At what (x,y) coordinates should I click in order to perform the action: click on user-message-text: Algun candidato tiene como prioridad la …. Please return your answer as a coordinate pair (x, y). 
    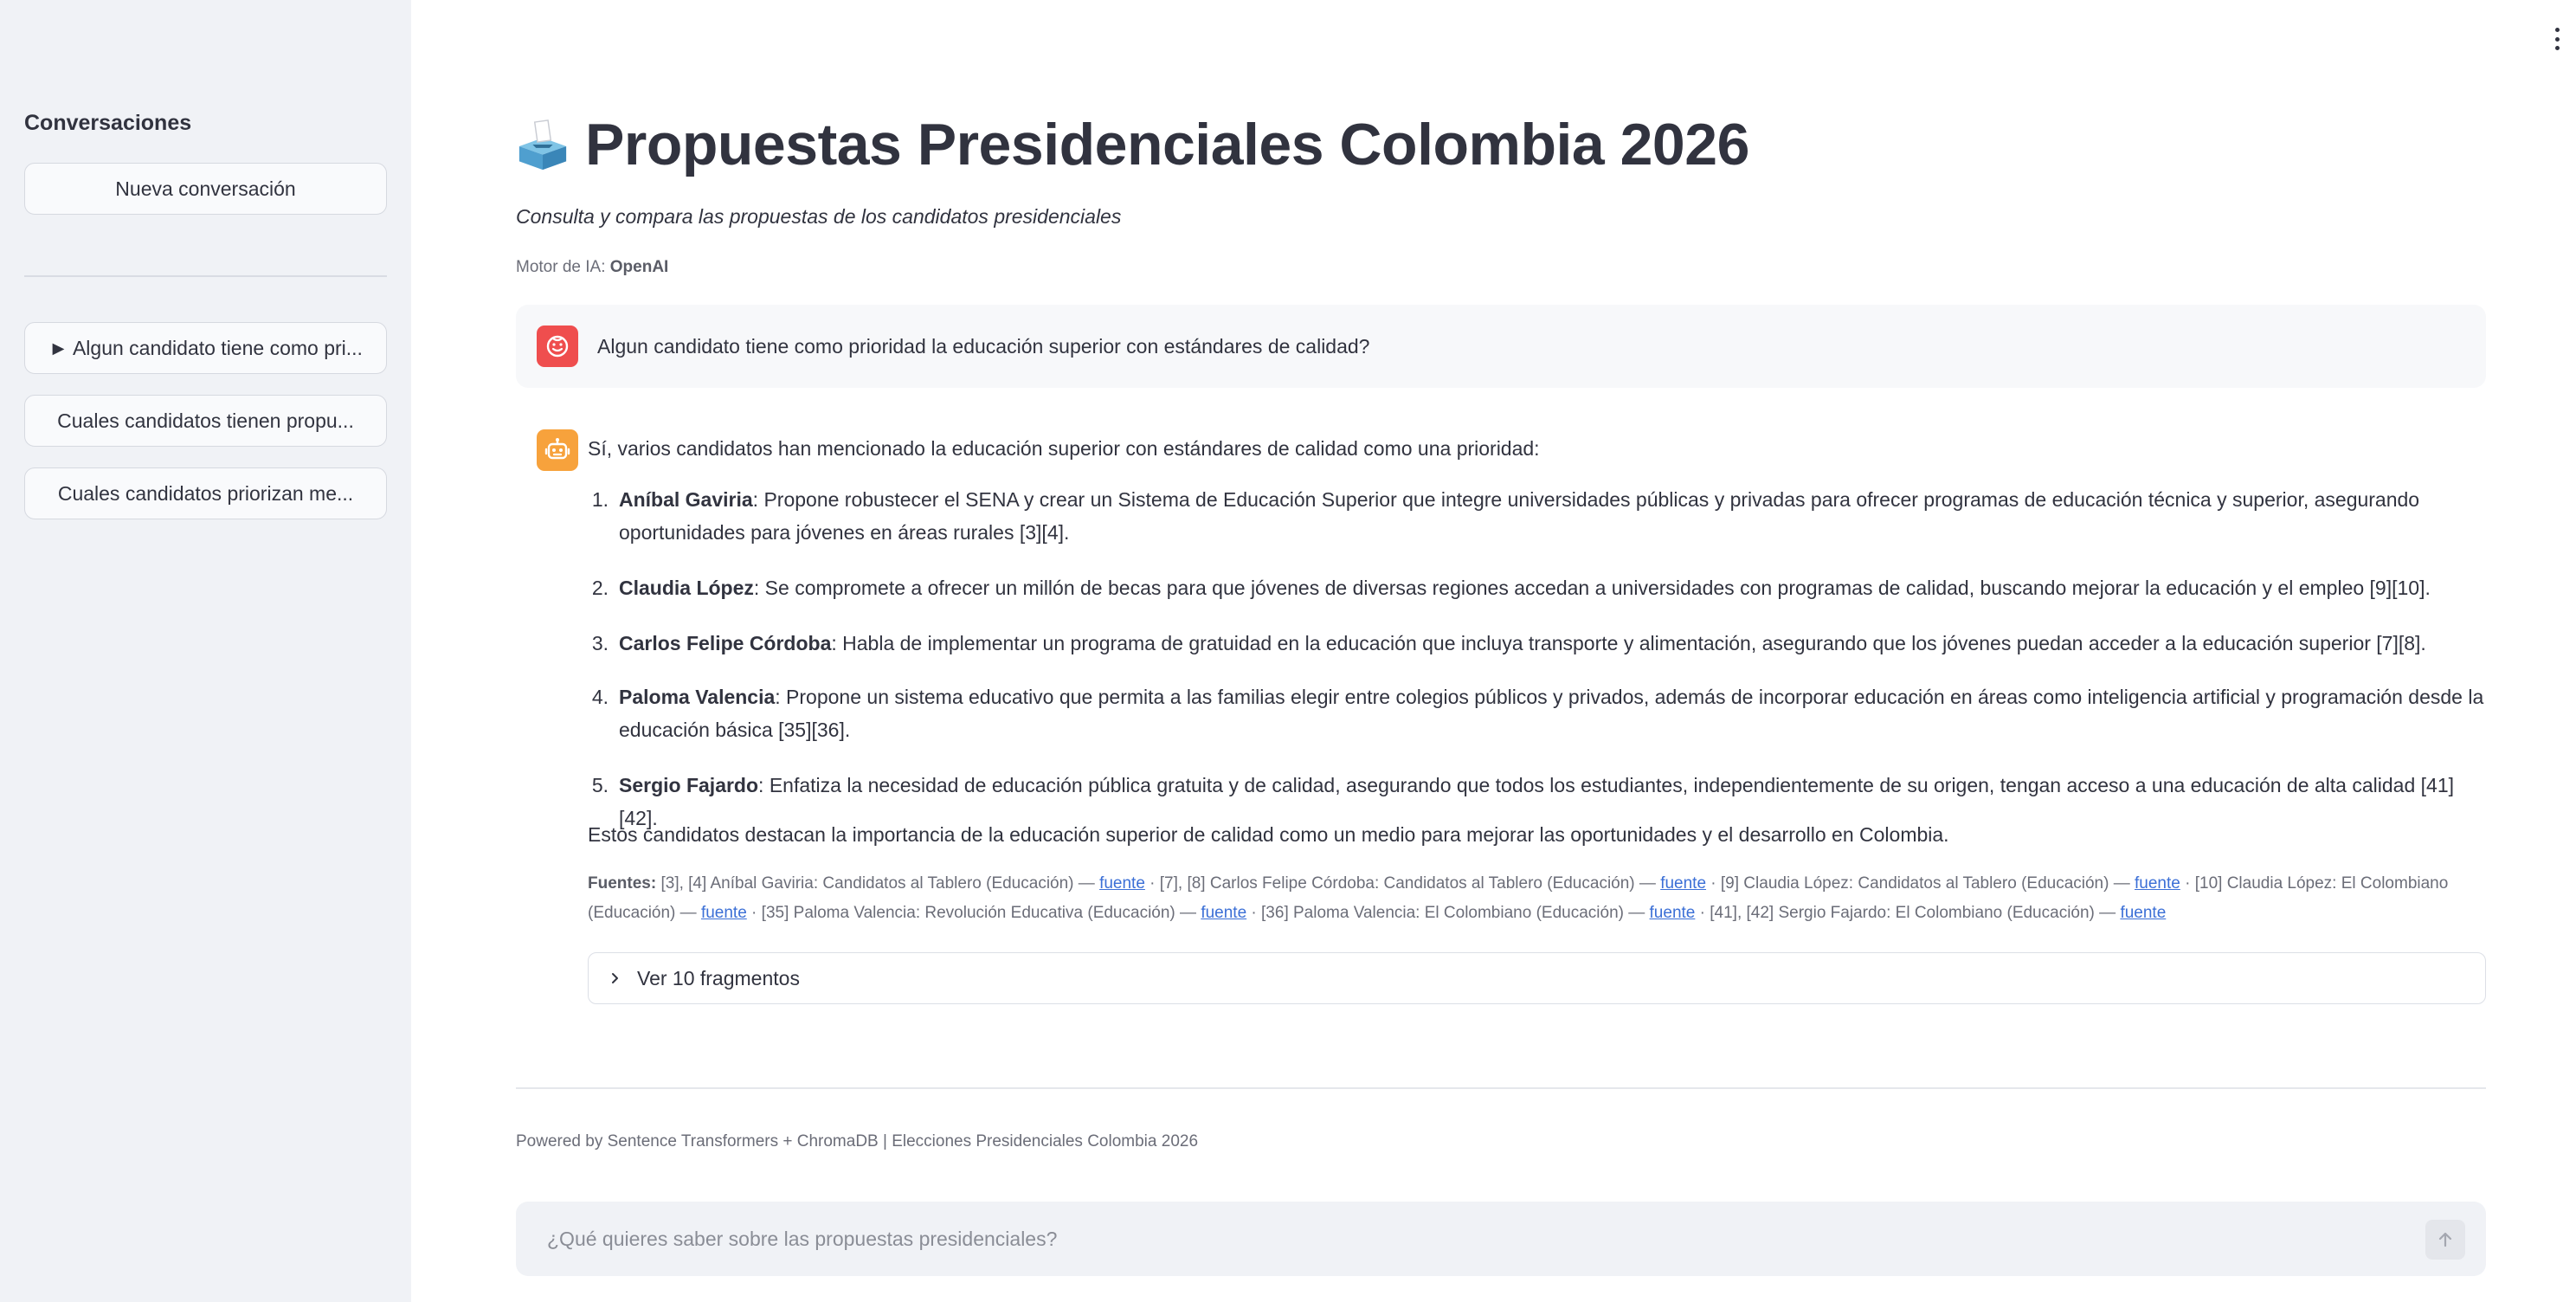
    Looking at the image, I should click on (983, 346).